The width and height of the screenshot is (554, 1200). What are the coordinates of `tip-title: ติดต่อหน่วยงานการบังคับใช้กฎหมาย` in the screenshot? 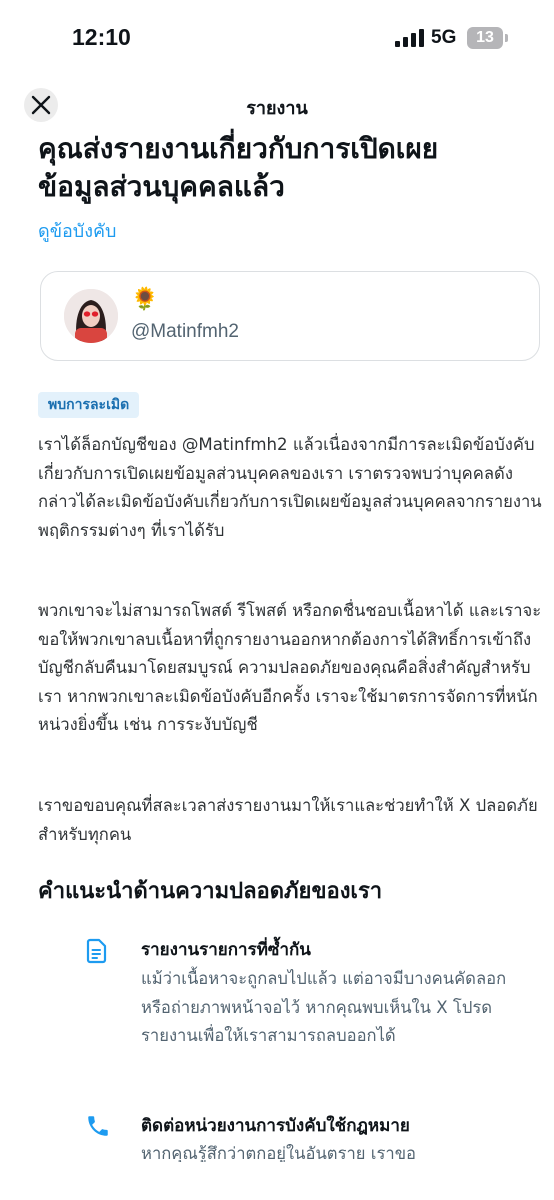 It's located at (275, 1126).